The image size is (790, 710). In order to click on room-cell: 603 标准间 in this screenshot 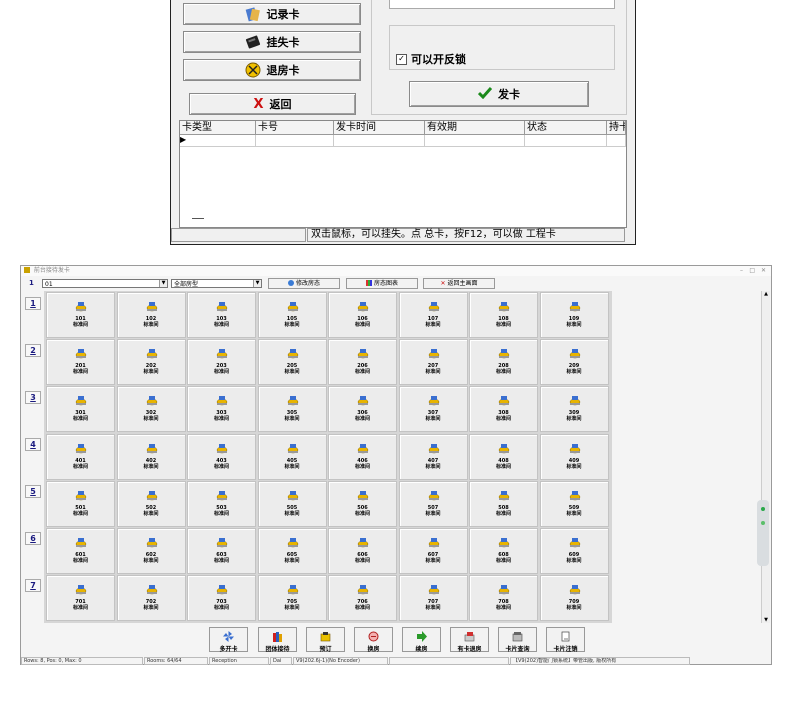, I will do `click(221, 551)`.